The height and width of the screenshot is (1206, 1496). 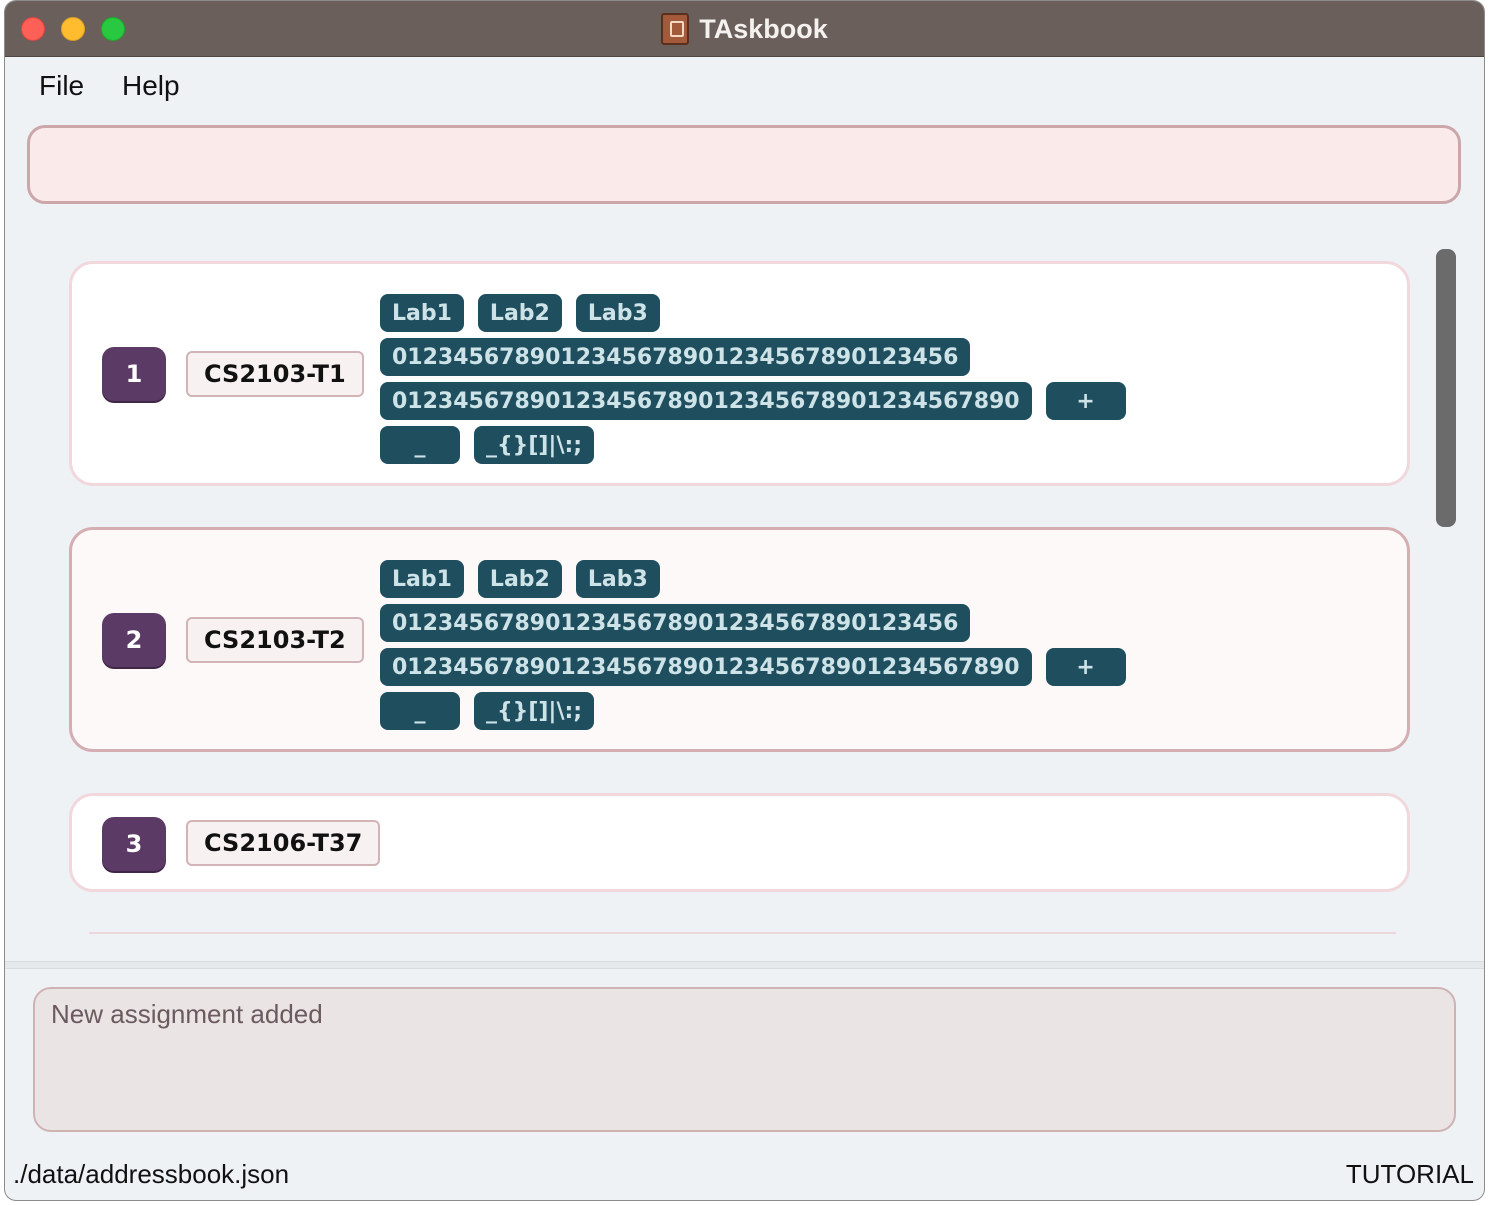 I want to click on card-name: CS2106-T37, so click(x=283, y=843).